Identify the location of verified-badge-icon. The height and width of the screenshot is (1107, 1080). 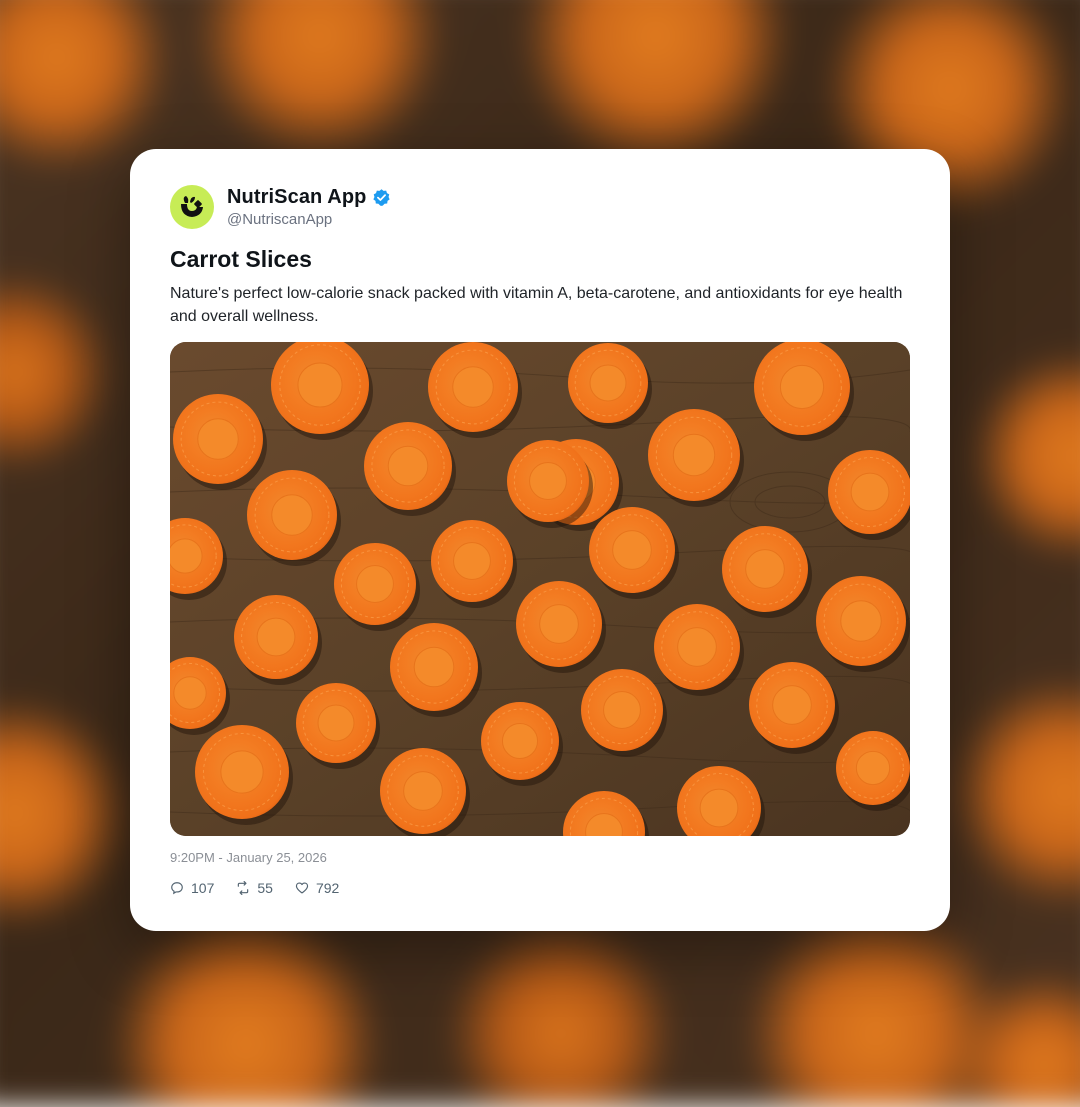
(381, 197).